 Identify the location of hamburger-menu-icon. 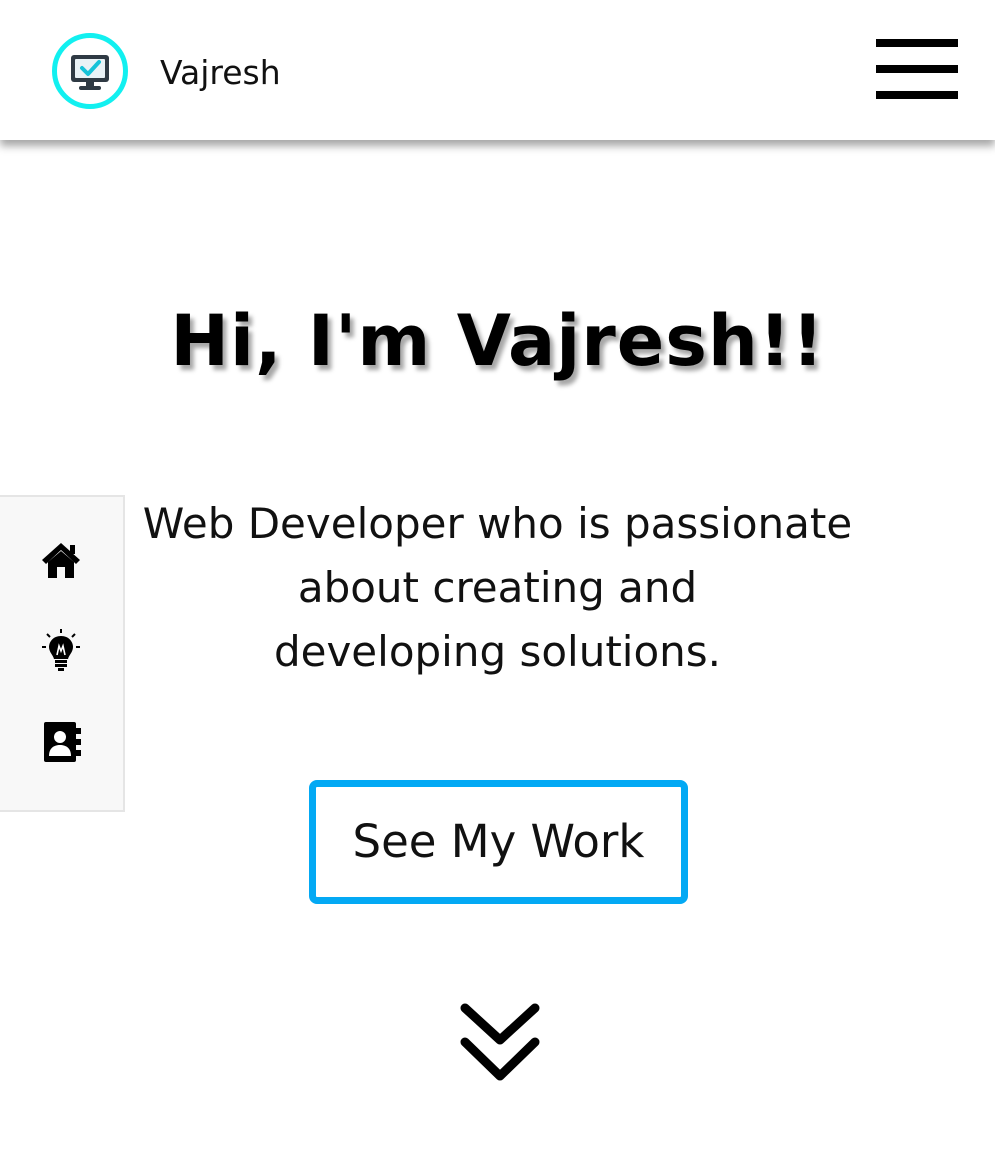
(917, 70).